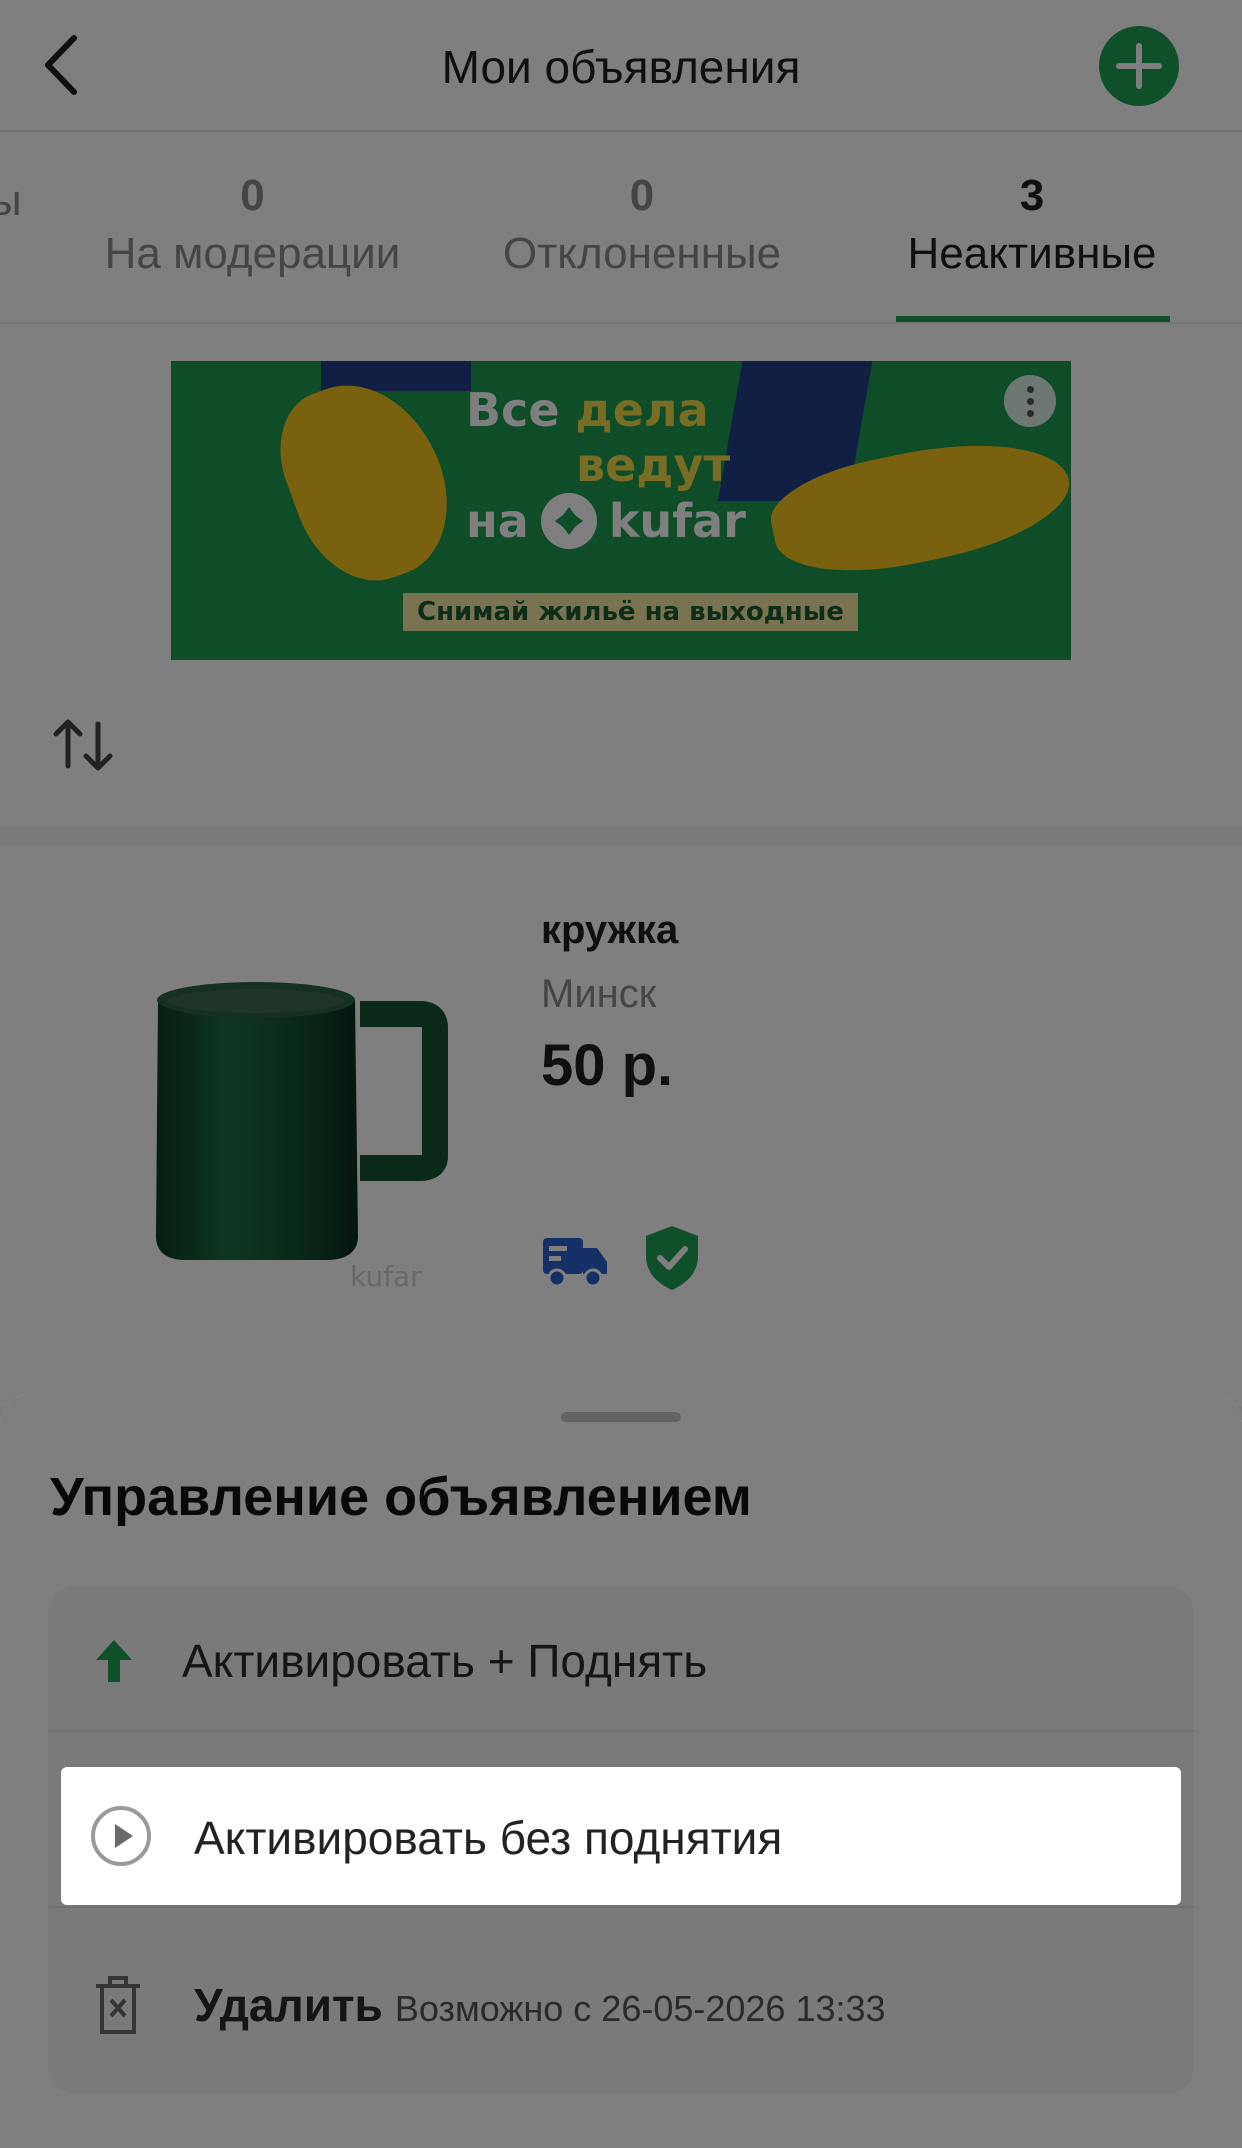 This screenshot has width=1242, height=2148. I want to click on activate-no-boost-option: Активировать без поднятия, so click(621, 1836).